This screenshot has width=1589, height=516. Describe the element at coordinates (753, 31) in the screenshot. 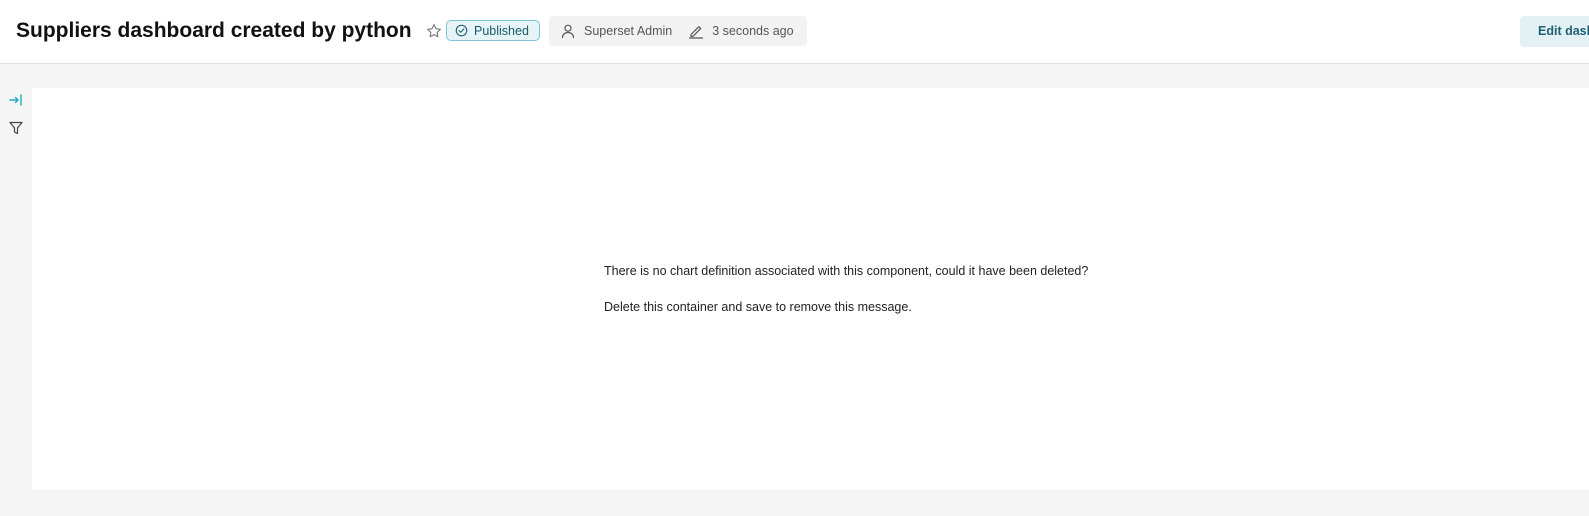

I see `modified-time: 3 seconds ago` at that location.